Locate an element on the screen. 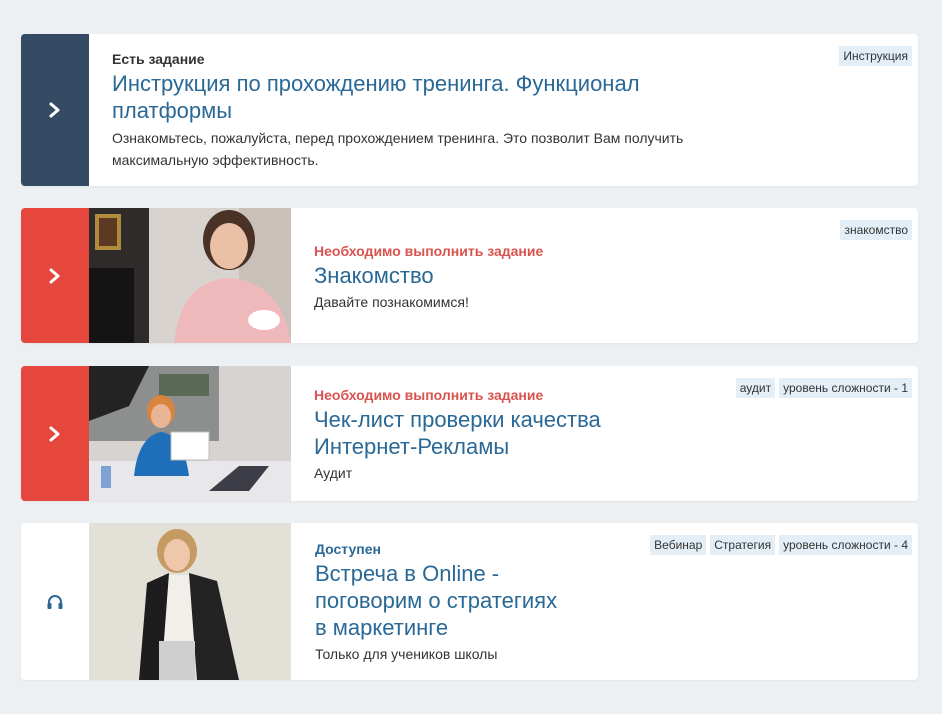  tag: уровень сложности - 1 is located at coordinates (845, 388).